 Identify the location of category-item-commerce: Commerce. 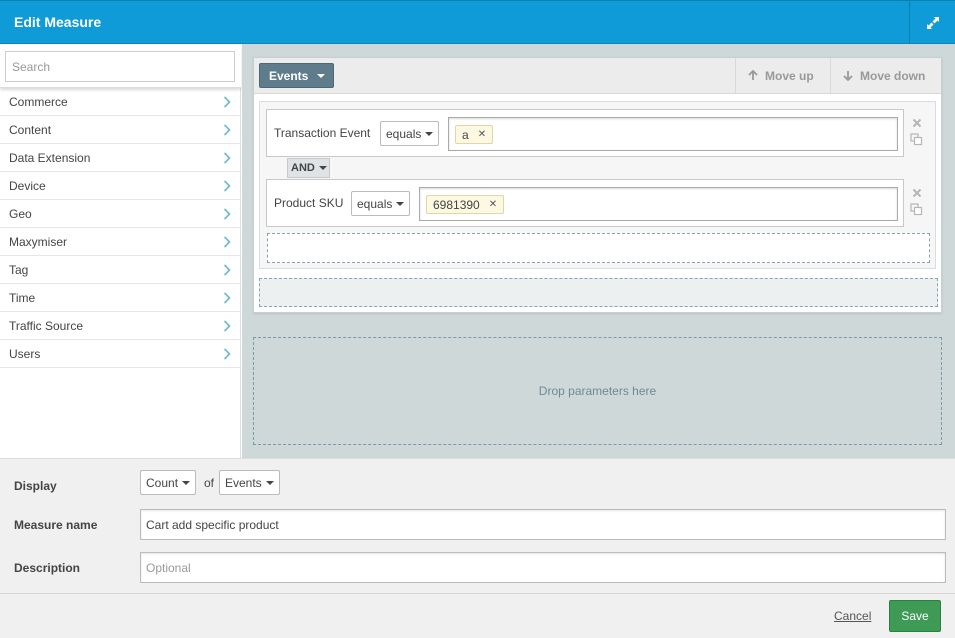
(120, 102).